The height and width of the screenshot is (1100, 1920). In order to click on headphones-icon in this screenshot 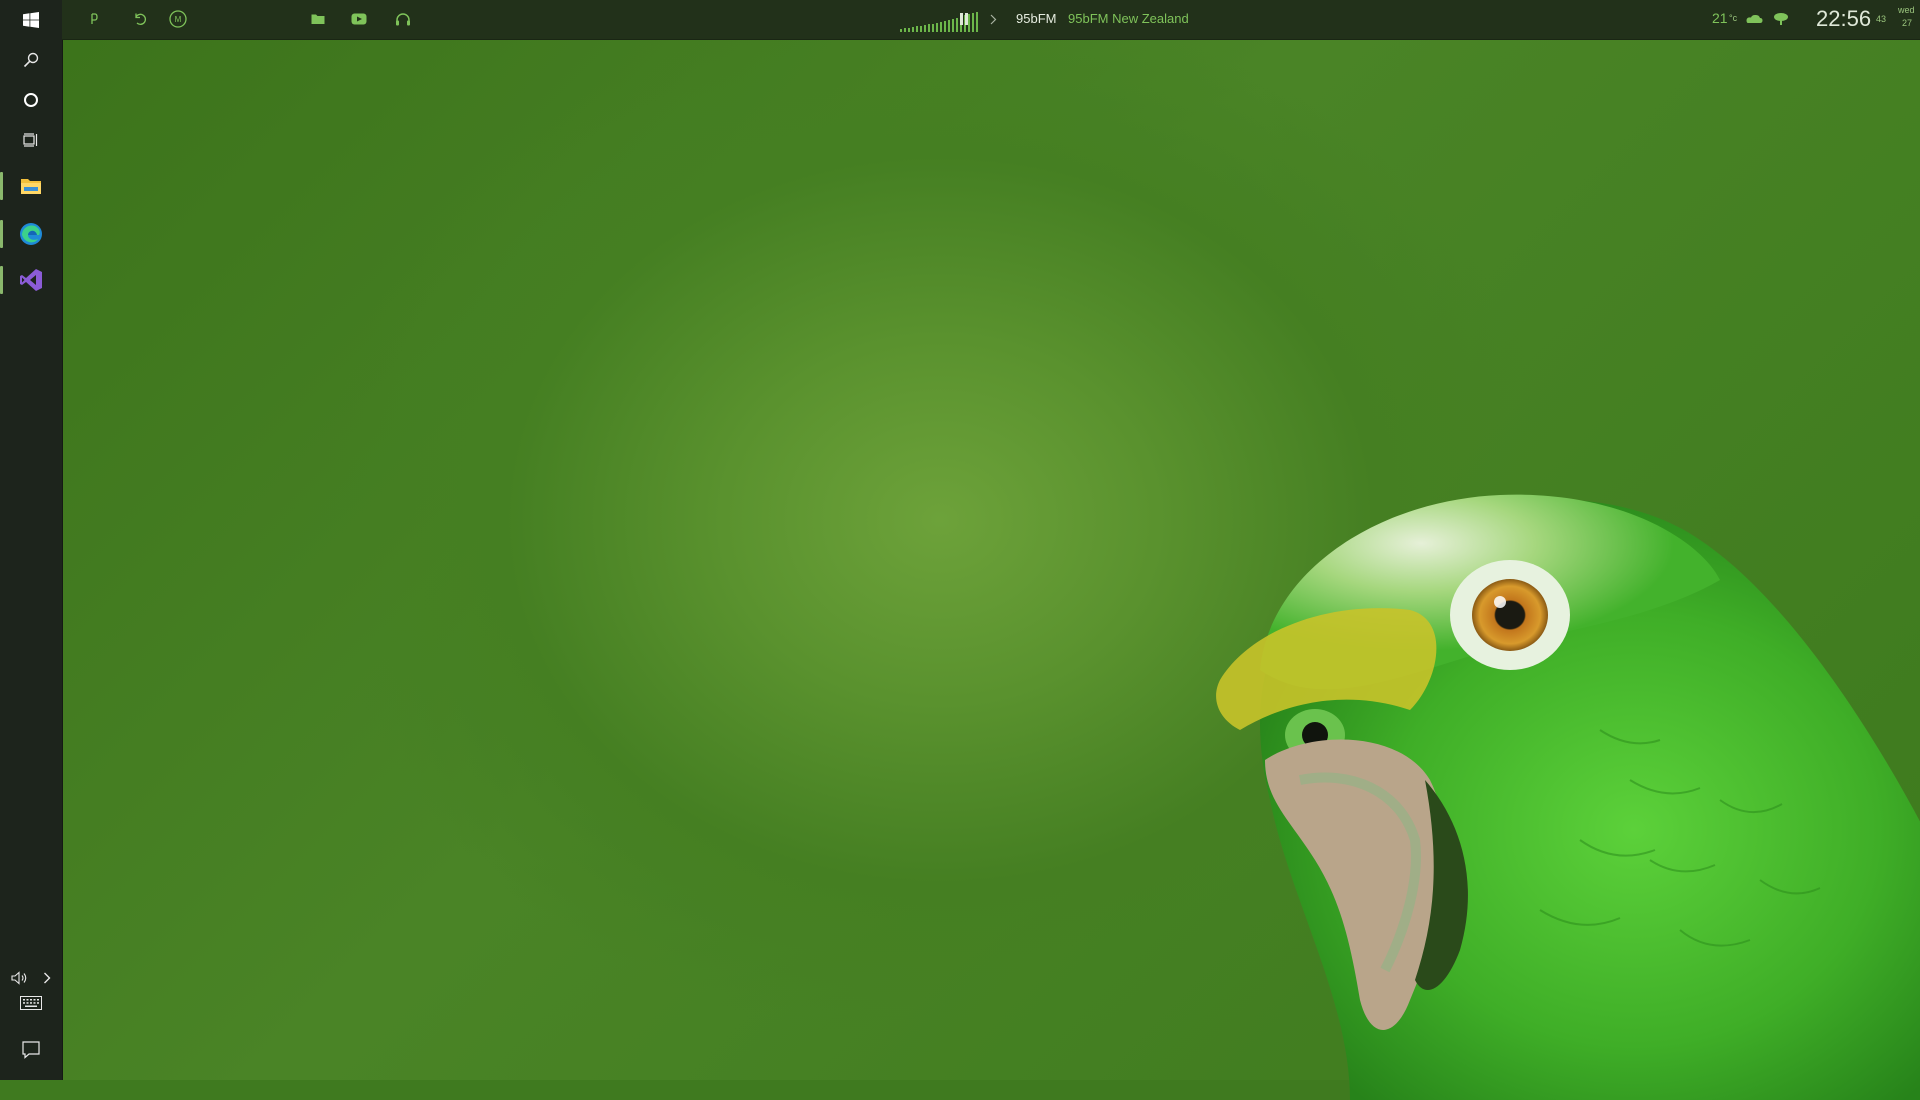, I will do `click(403, 19)`.